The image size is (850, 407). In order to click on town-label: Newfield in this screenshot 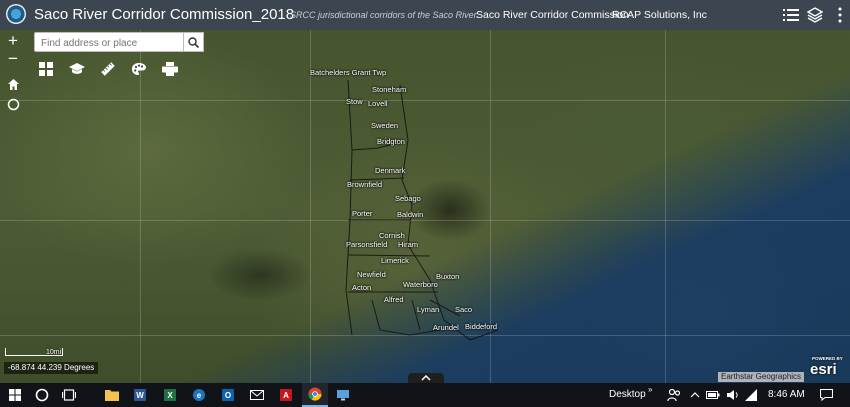, I will do `click(371, 274)`.